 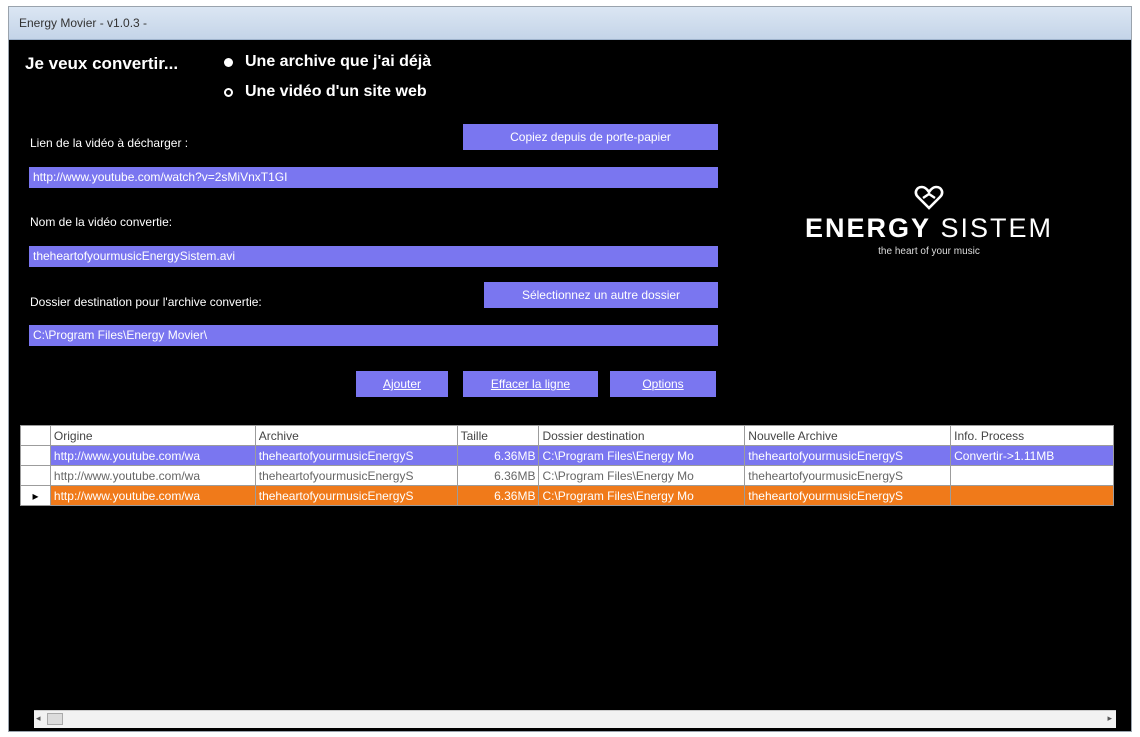 What do you see at coordinates (35, 495) in the screenshot?
I see `current-row-arrow-icon: ▸` at bounding box center [35, 495].